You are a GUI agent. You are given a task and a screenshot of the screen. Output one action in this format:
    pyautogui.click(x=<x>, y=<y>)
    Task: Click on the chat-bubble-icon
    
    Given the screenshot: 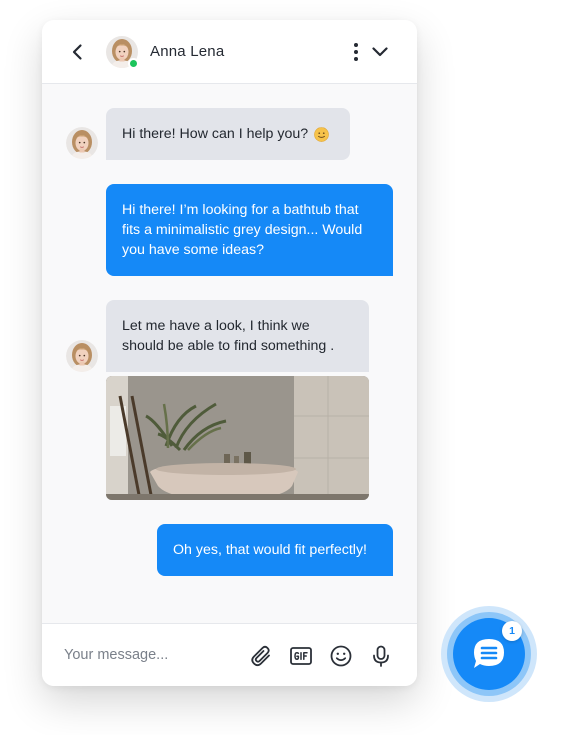 What is the action you would take?
    pyautogui.click(x=489, y=653)
    